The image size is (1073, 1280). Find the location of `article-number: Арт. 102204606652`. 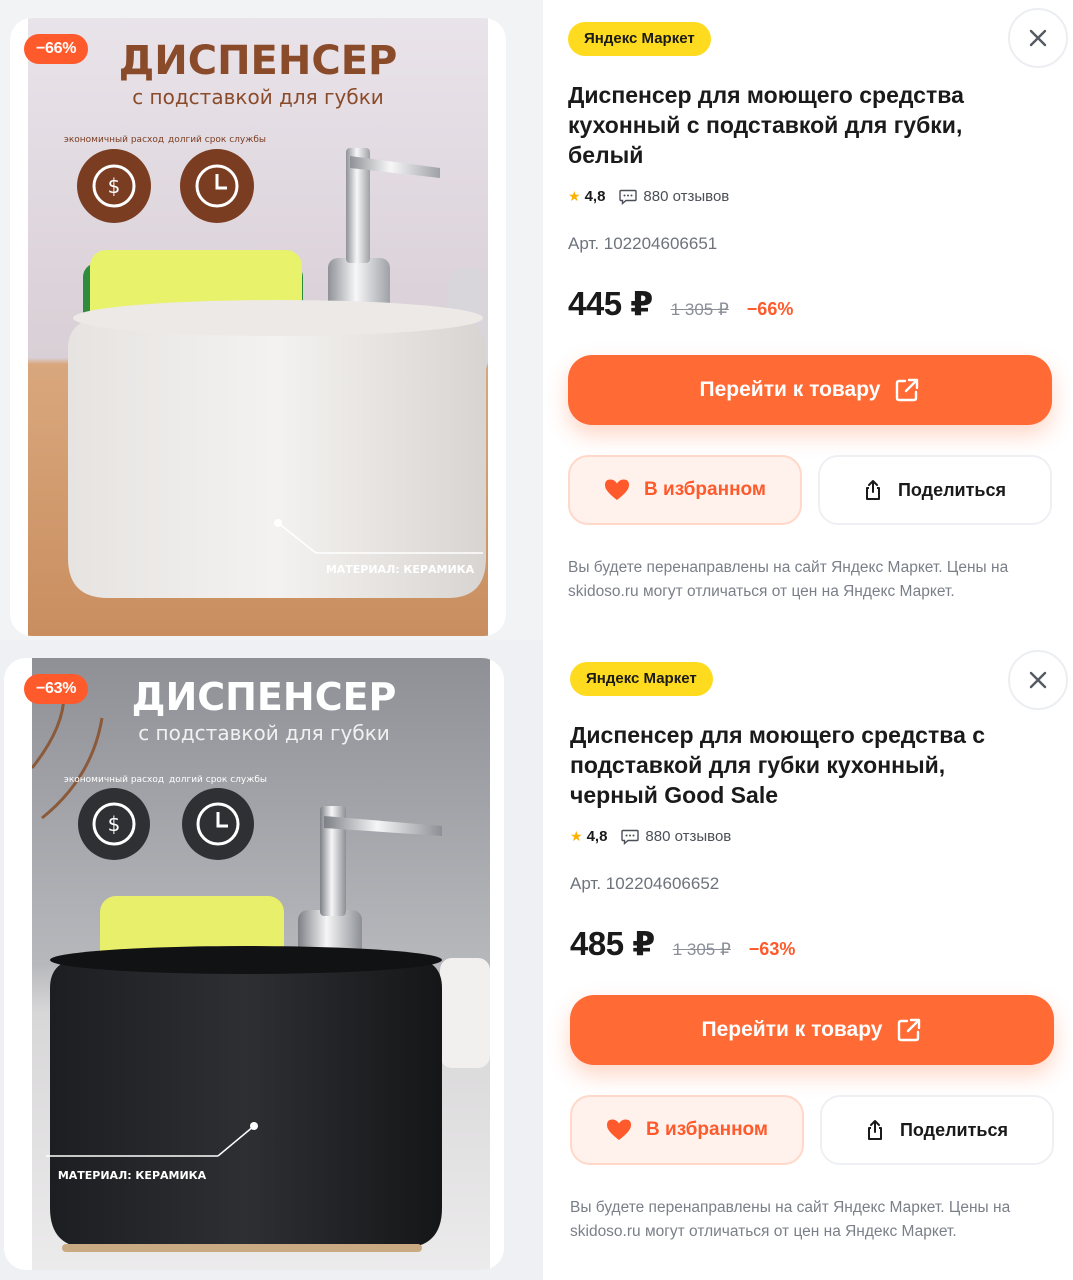

article-number: Арт. 102204606652 is located at coordinates (645, 883).